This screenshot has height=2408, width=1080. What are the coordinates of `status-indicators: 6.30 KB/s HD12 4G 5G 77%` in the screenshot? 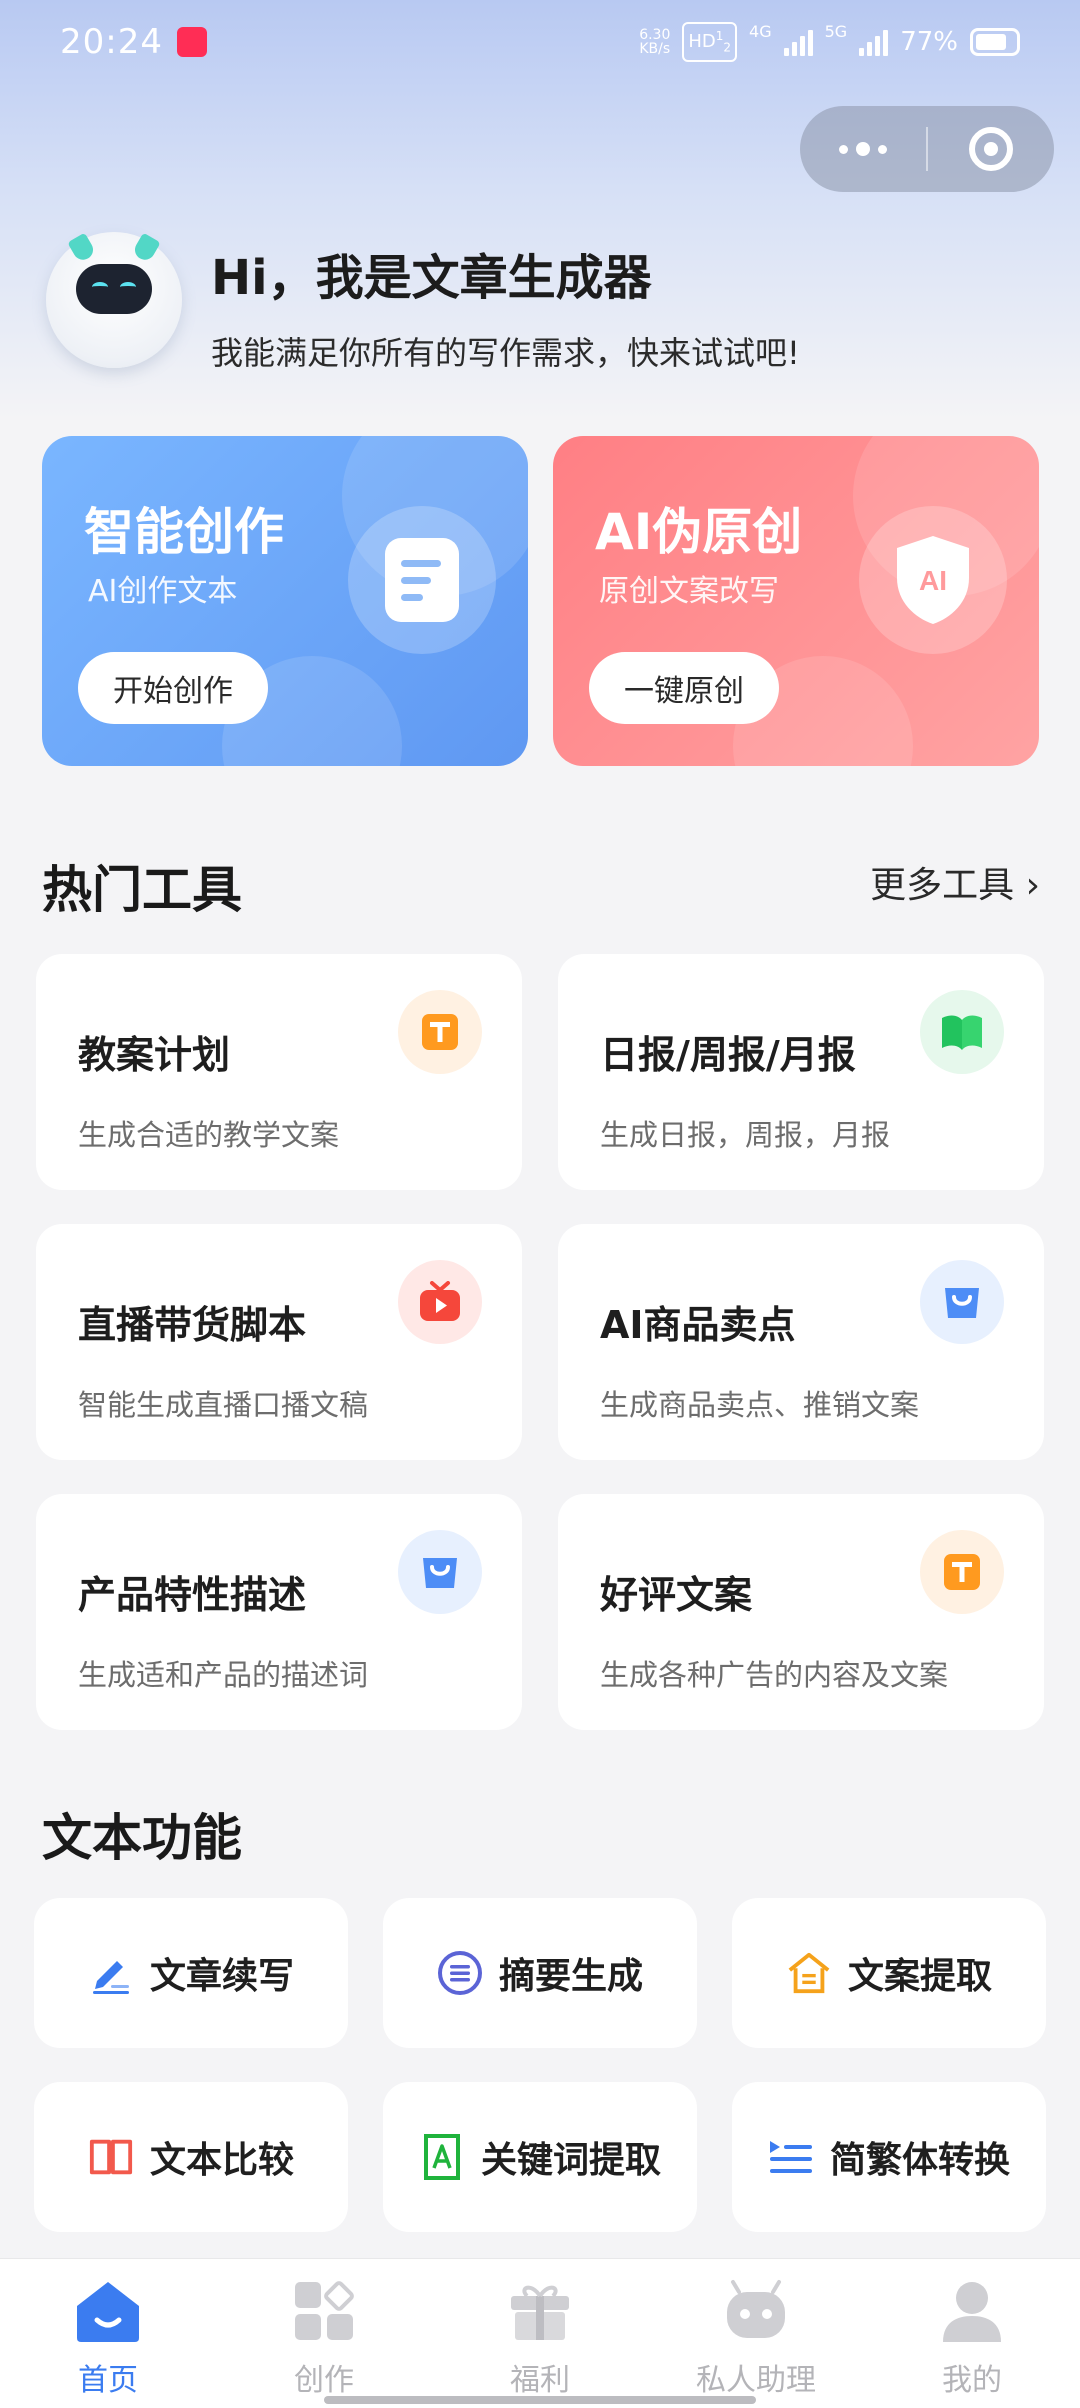 It's located at (829, 42).